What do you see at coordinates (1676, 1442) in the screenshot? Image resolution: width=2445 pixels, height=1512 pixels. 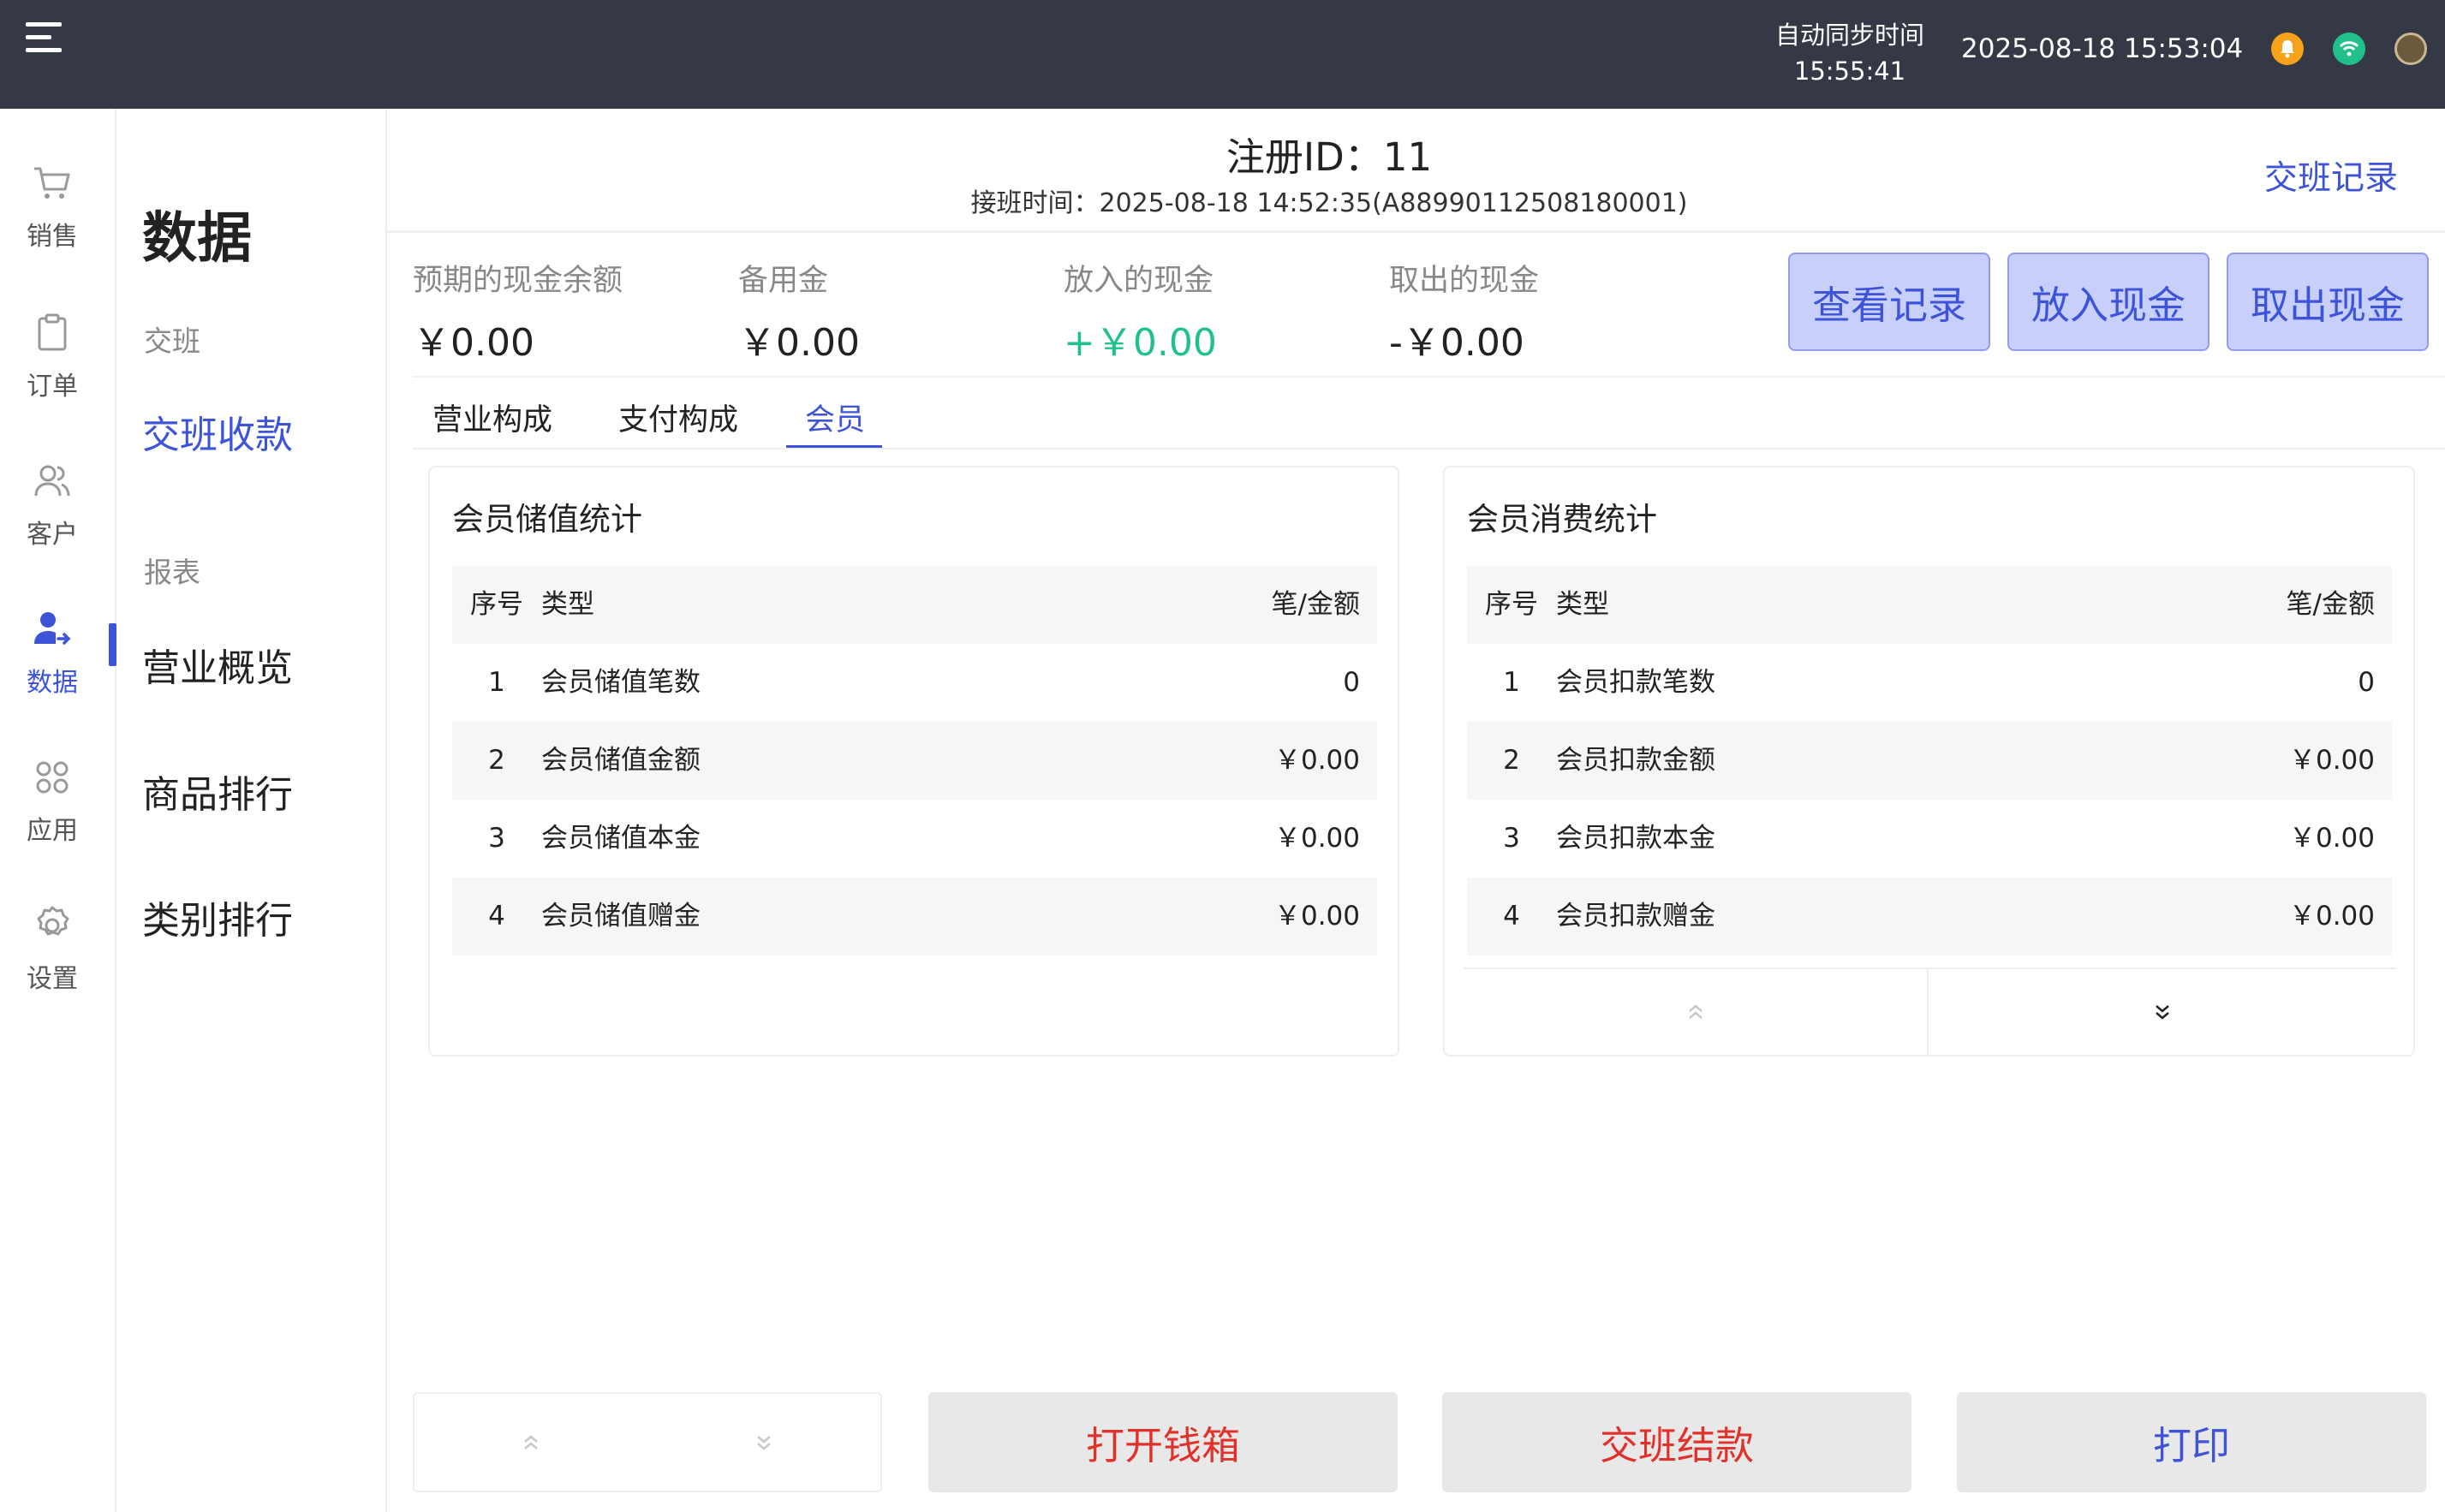 I see `settle-shift-button: 交班结款` at bounding box center [1676, 1442].